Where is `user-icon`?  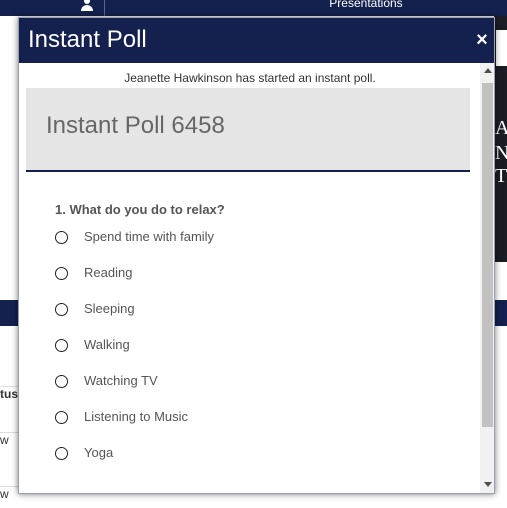 user-icon is located at coordinates (87, 5).